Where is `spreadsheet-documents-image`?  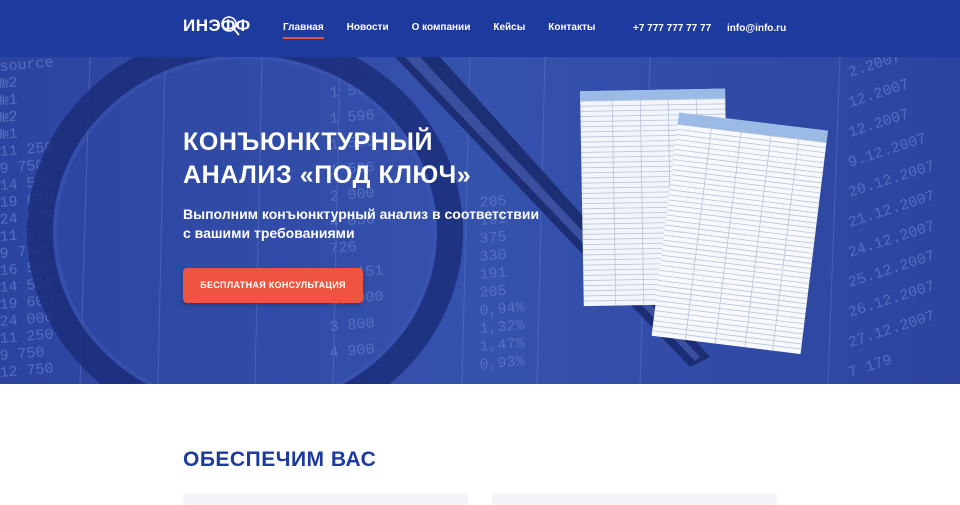 spreadsheet-documents-image is located at coordinates (704, 221).